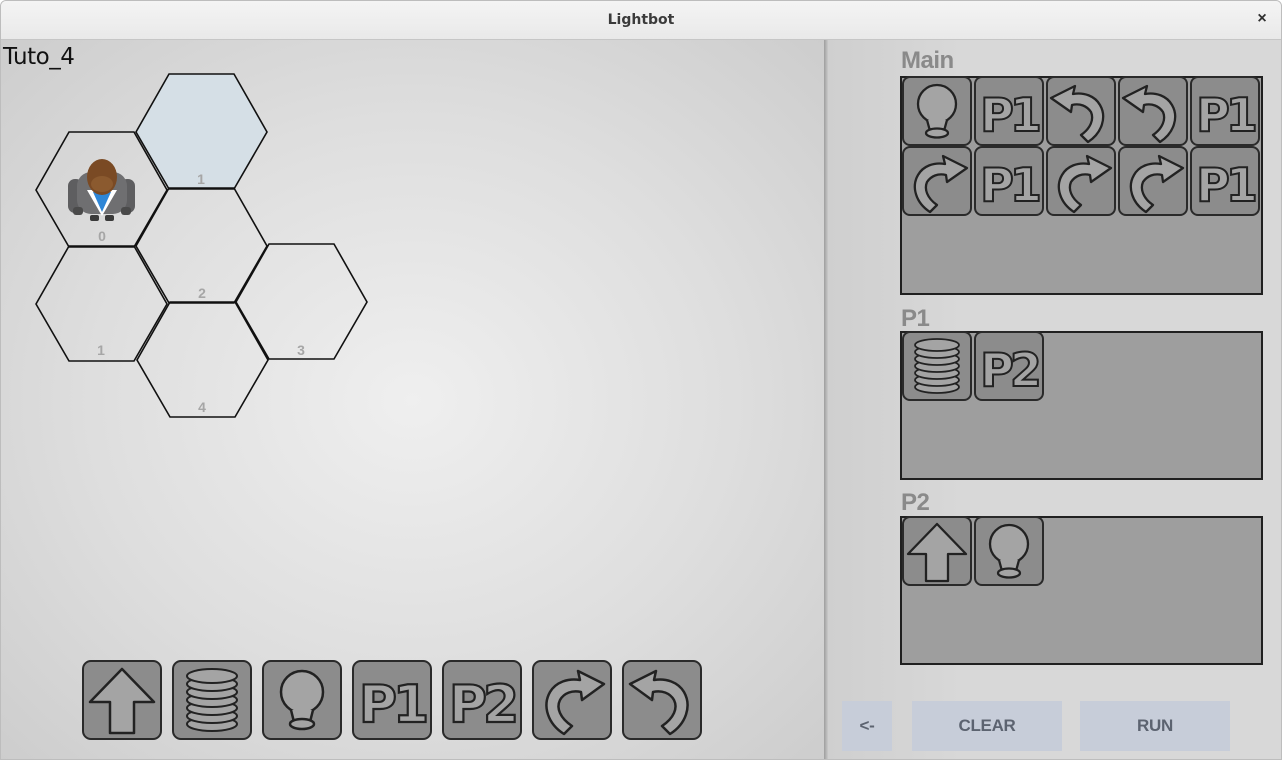 Image resolution: width=1282 pixels, height=760 pixels. Describe the element at coordinates (915, 502) in the screenshot. I see `p2-label: P2` at that location.